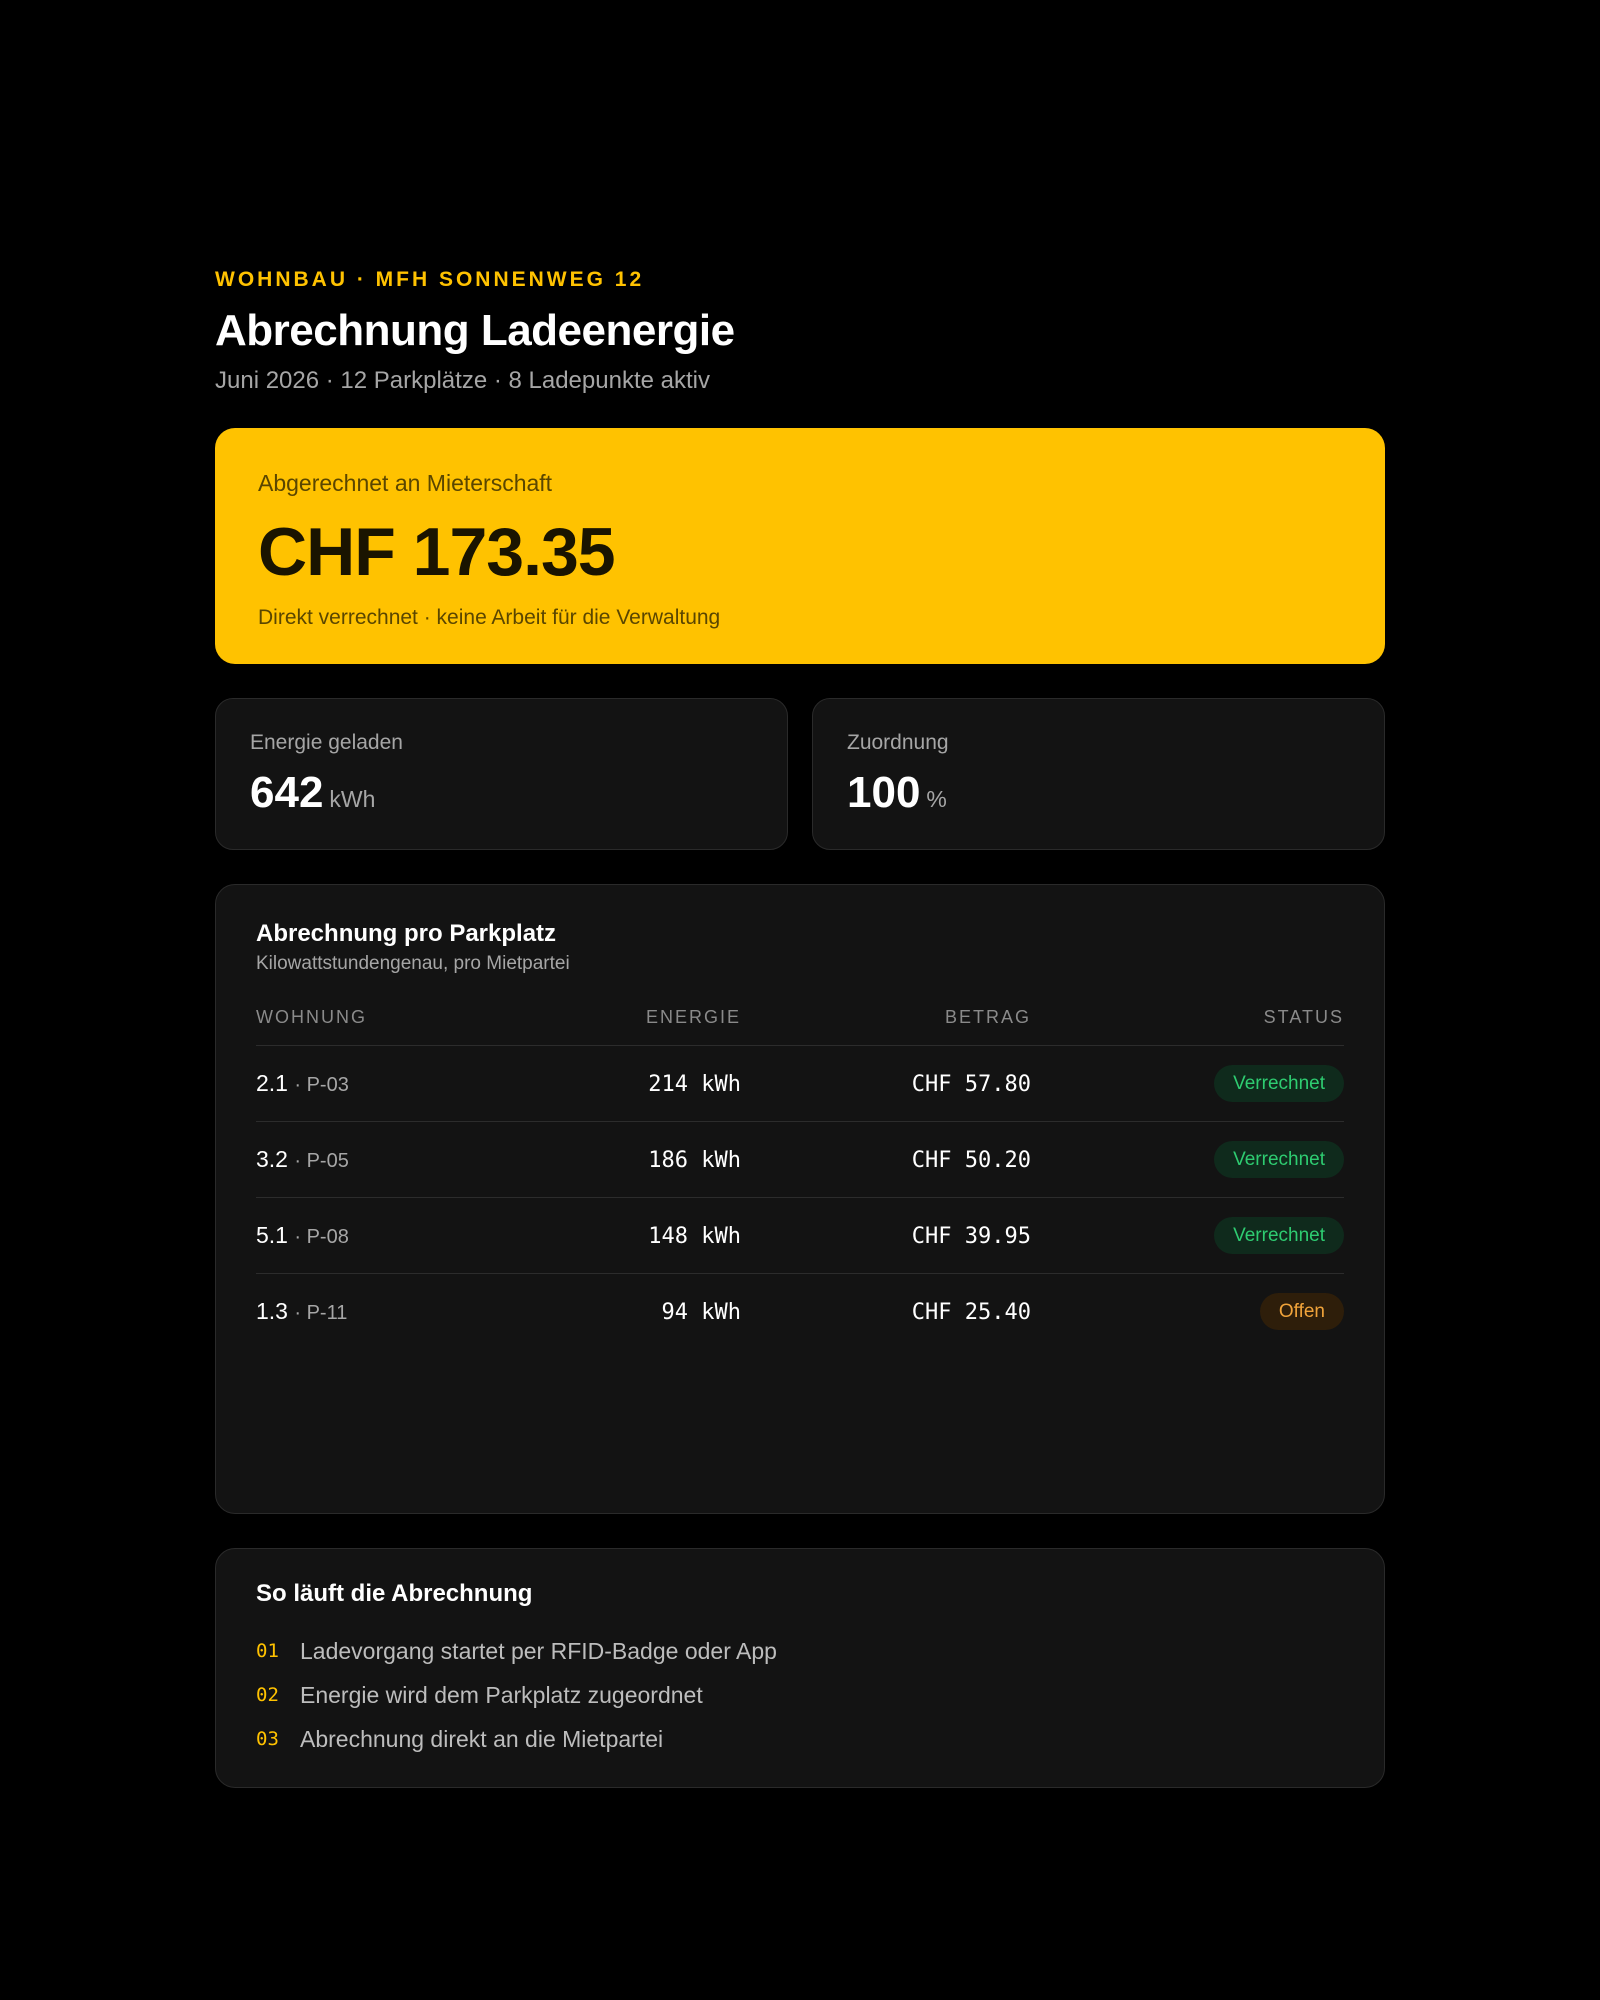  I want to click on amount-value: CHF 25.40, so click(971, 1312).